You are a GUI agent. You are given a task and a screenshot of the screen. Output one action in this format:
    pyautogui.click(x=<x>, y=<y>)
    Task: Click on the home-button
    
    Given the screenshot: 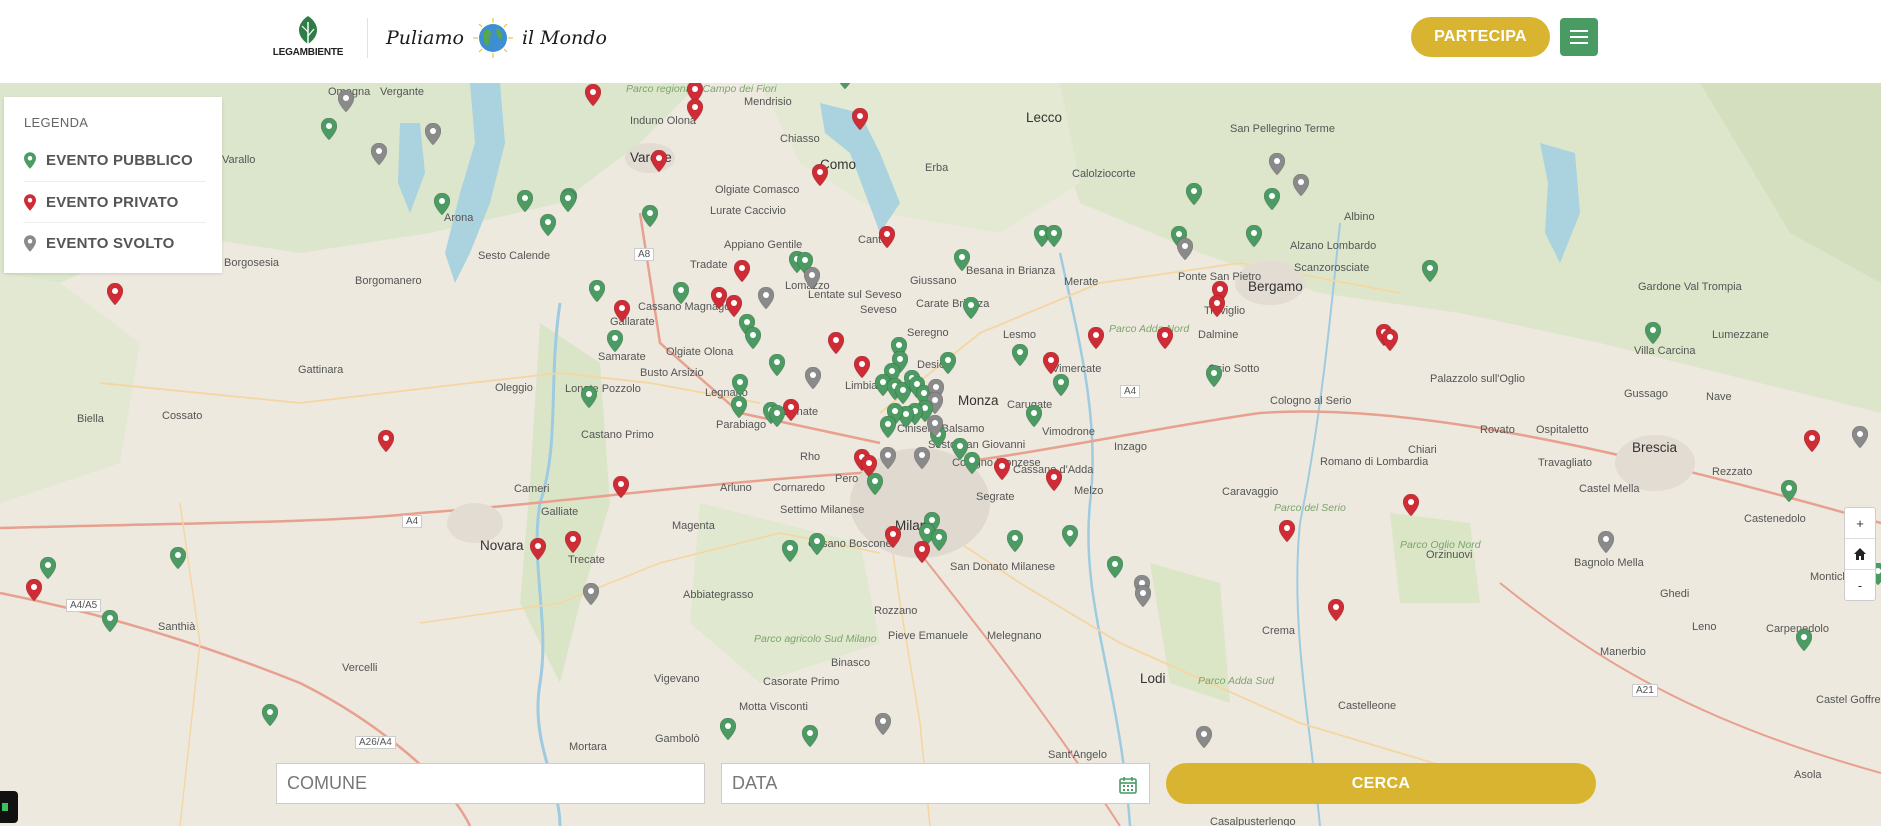 What is the action you would take?
    pyautogui.click(x=1860, y=553)
    